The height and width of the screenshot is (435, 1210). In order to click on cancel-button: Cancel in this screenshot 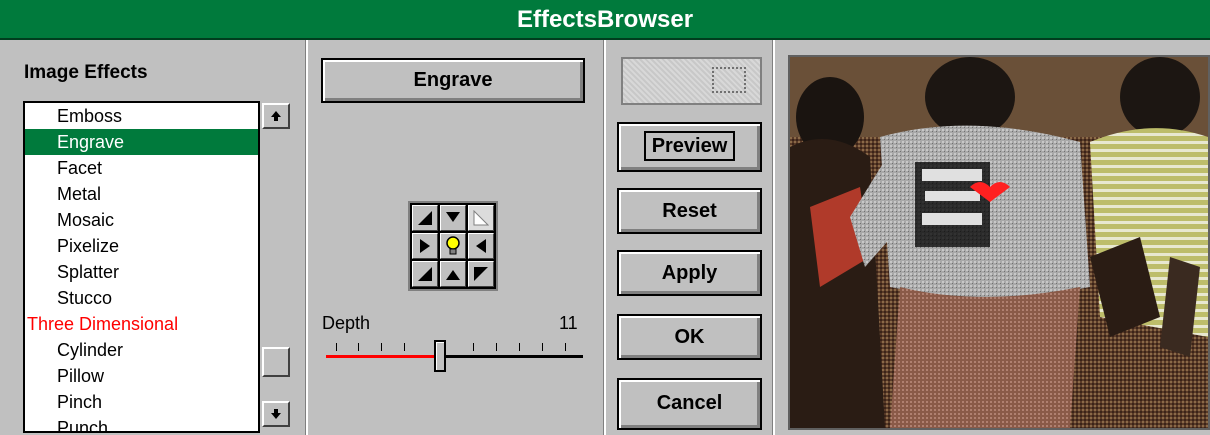, I will do `click(689, 404)`.